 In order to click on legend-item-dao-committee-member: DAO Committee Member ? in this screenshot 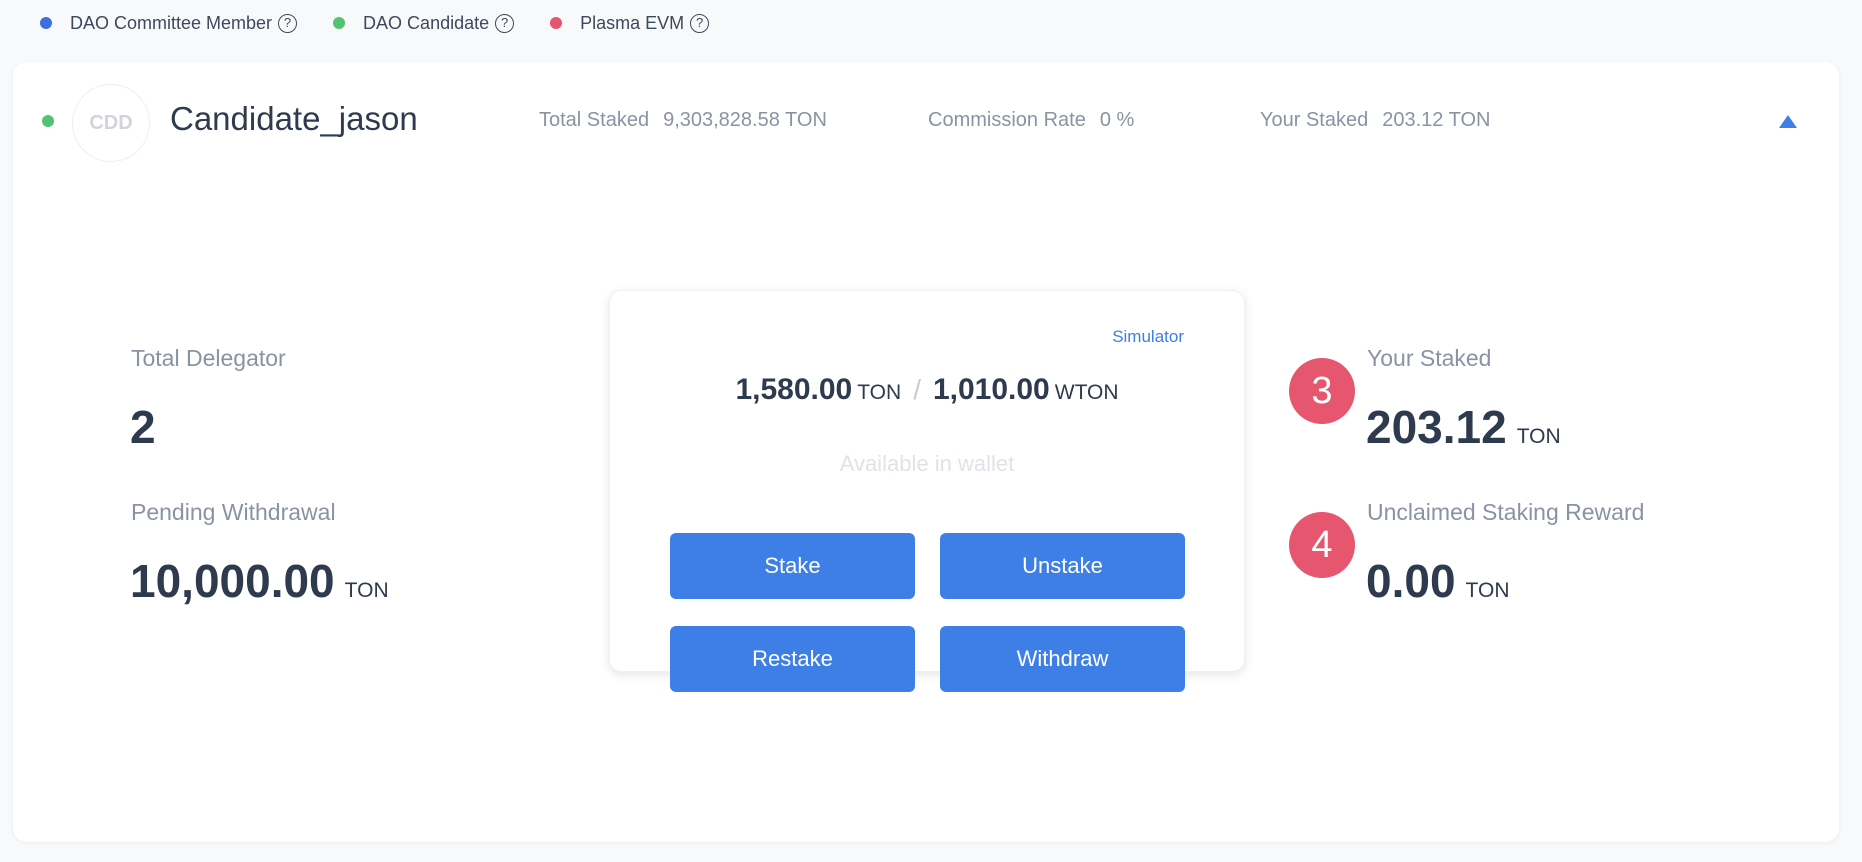, I will do `click(169, 23)`.